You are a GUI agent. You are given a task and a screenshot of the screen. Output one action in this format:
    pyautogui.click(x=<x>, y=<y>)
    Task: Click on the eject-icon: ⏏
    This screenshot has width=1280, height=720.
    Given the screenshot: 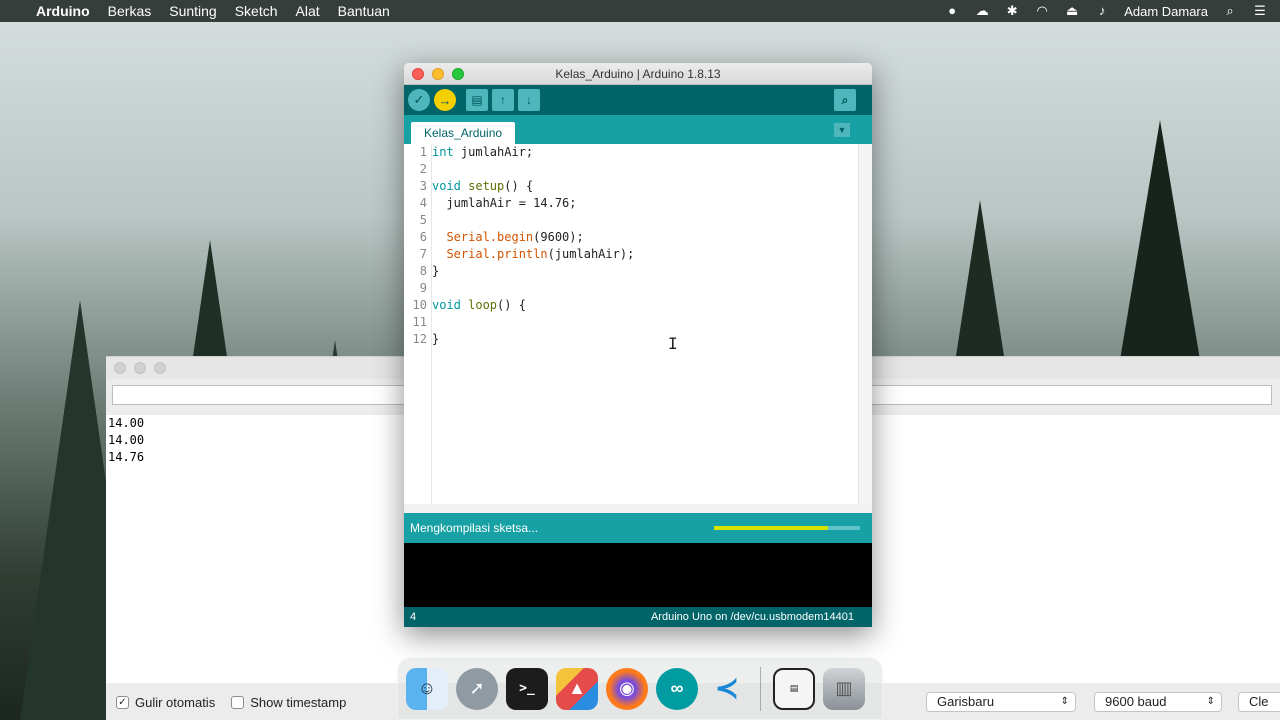 What is the action you would take?
    pyautogui.click(x=1072, y=11)
    